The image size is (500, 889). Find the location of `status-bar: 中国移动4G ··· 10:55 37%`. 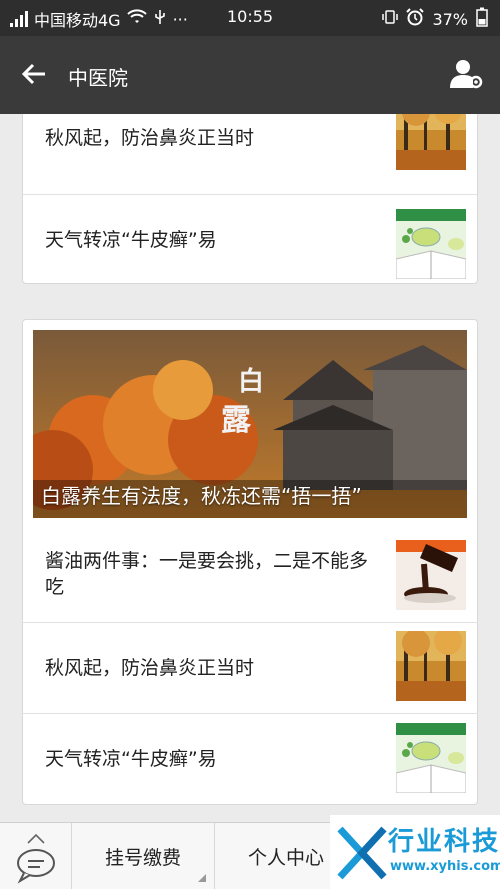

status-bar: 中国移动4G ··· 10:55 37% is located at coordinates (250, 18).